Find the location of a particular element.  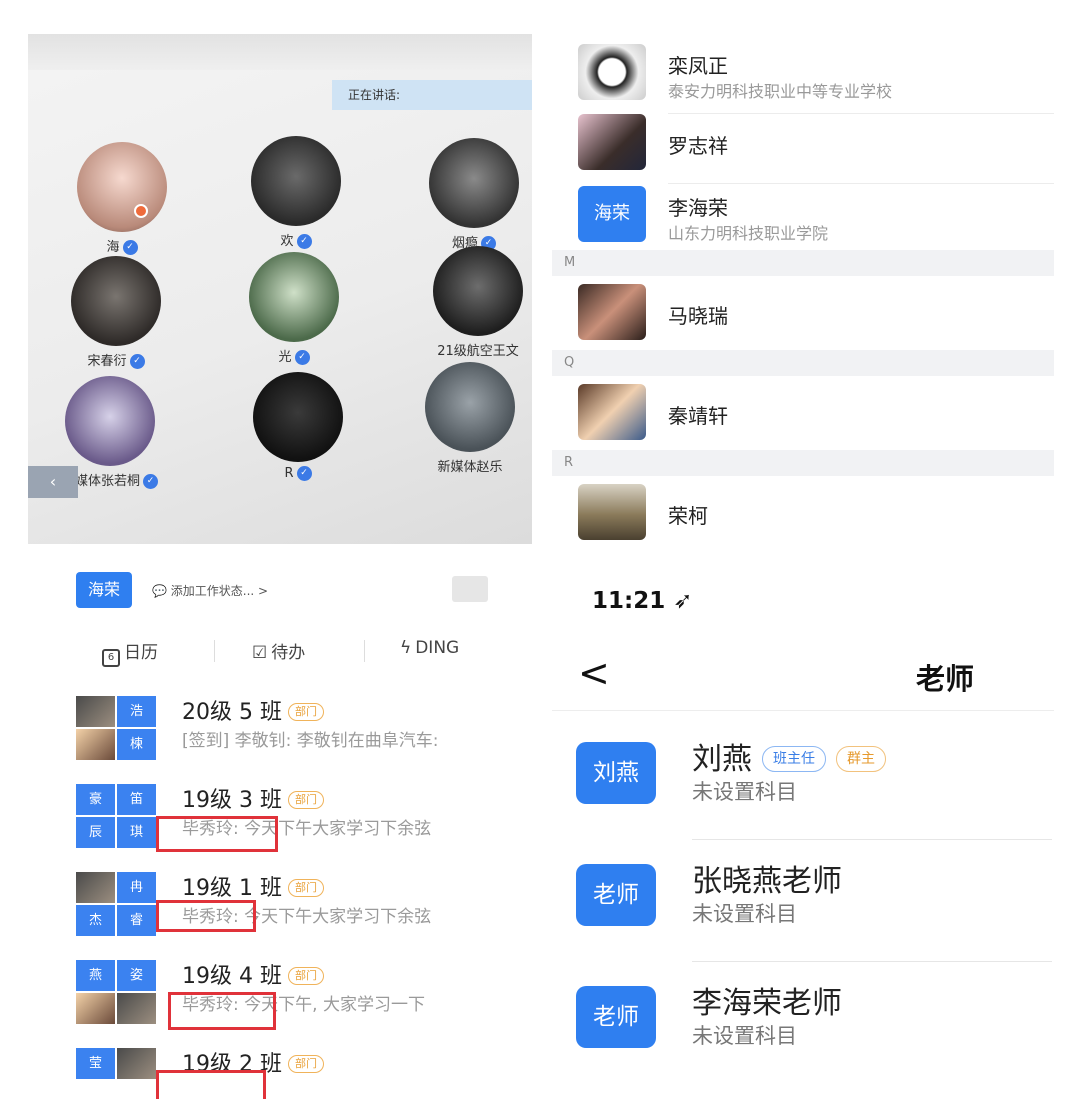

member-tile: 烟瘾 ✓ is located at coordinates (468, 194).